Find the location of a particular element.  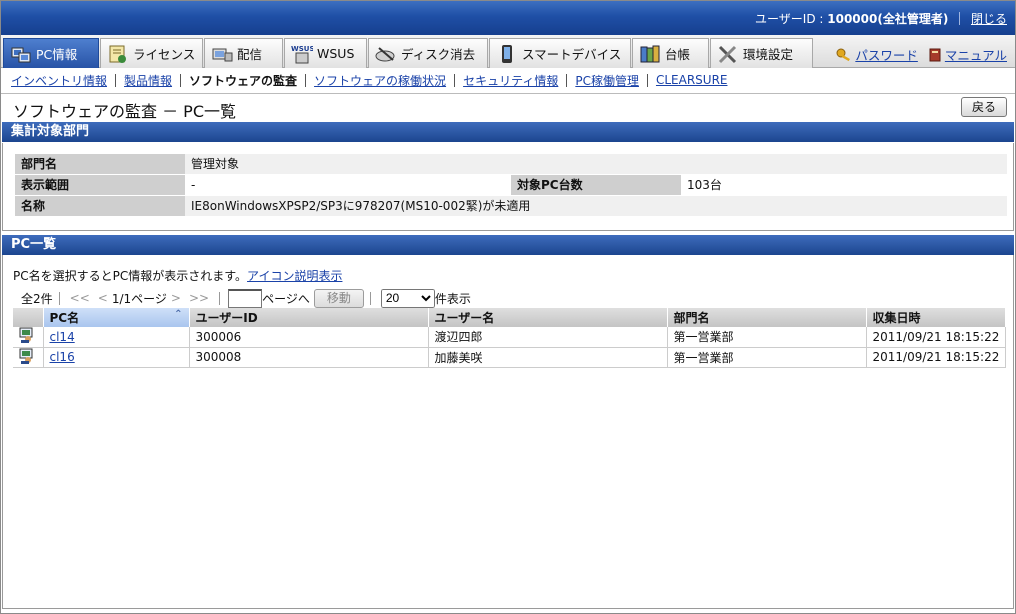

license-icon is located at coordinates (117, 54).